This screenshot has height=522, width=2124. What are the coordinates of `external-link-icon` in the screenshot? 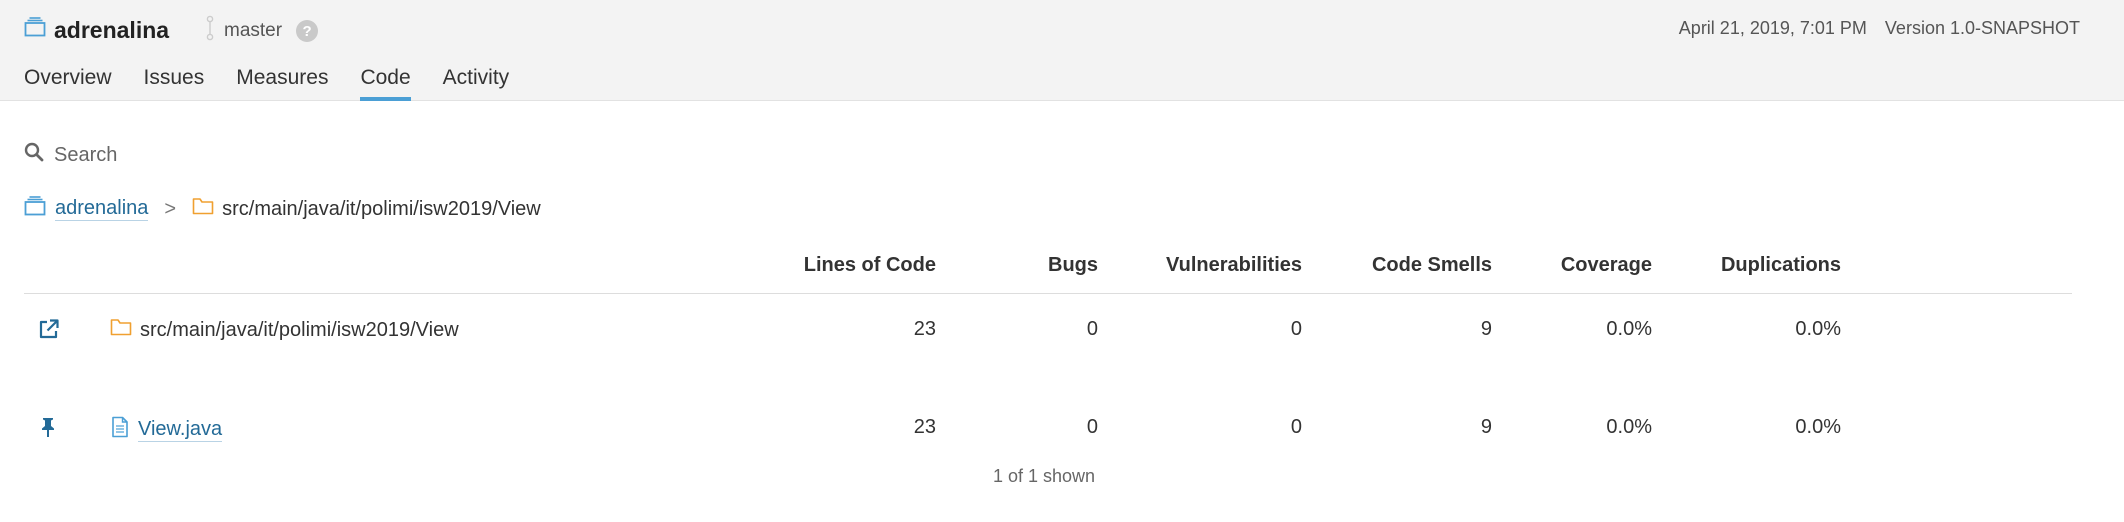 It's located at (49, 332).